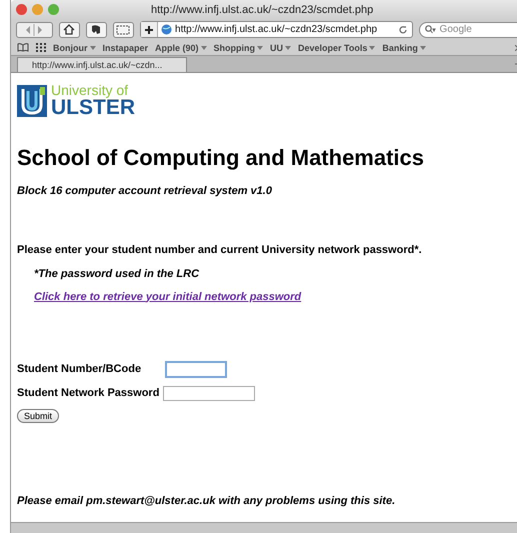  I want to click on bookmark-item: UU, so click(281, 47).